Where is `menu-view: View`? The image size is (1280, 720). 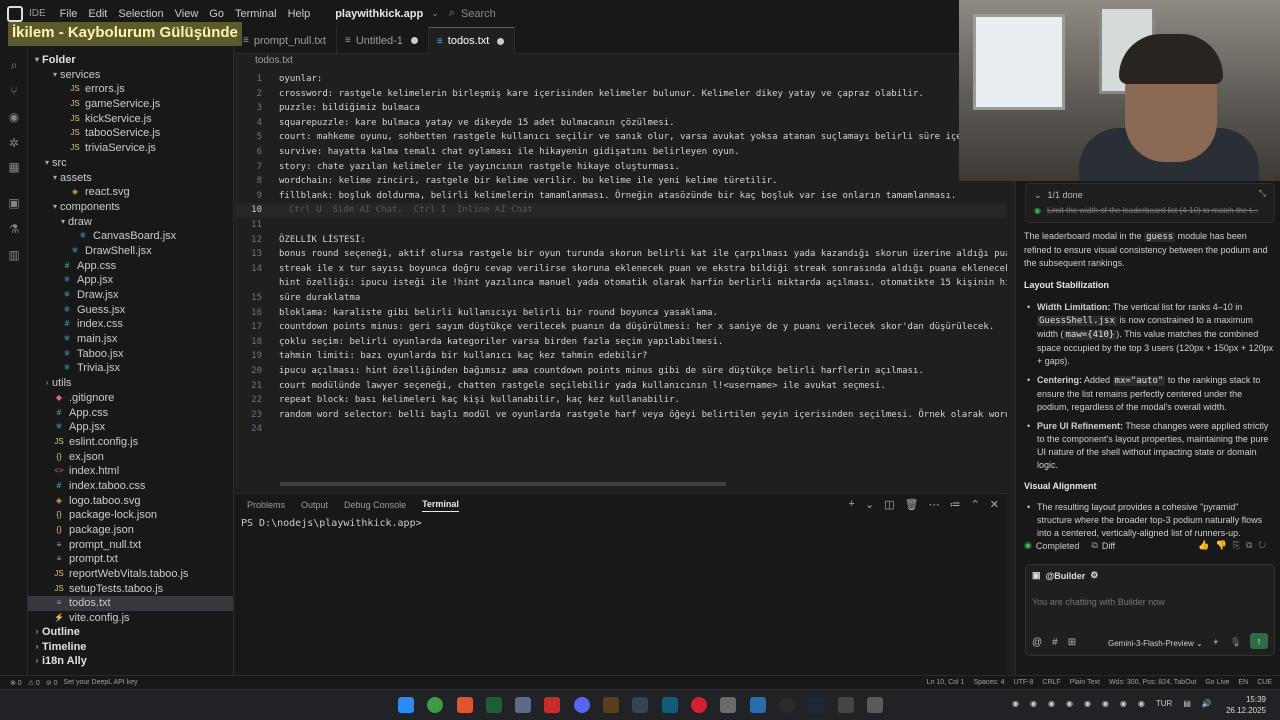 menu-view: View is located at coordinates (187, 14).